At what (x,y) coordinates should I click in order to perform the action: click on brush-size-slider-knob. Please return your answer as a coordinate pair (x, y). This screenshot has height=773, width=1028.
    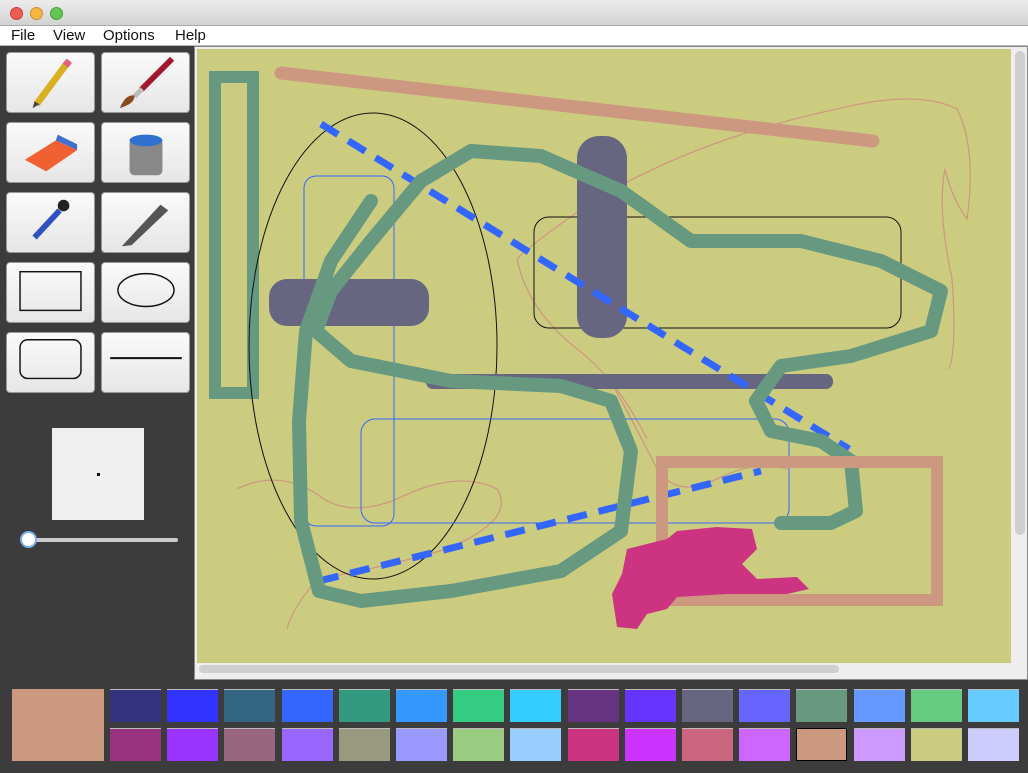
    Looking at the image, I should click on (28, 539).